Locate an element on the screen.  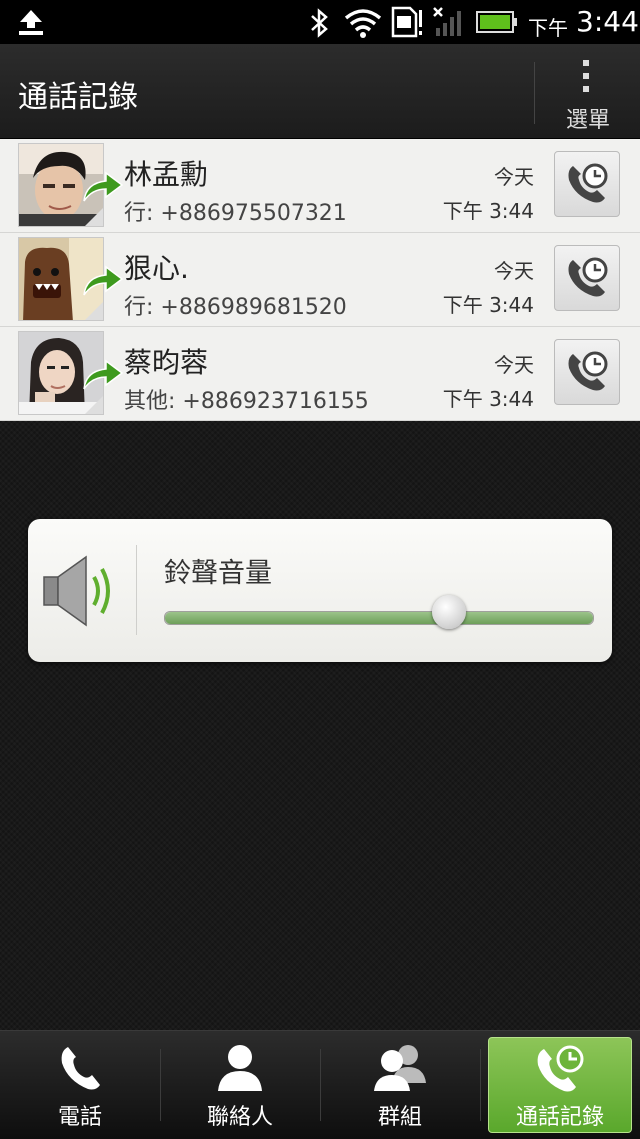
status-bar: 下午 3:44 is located at coordinates (320, 22).